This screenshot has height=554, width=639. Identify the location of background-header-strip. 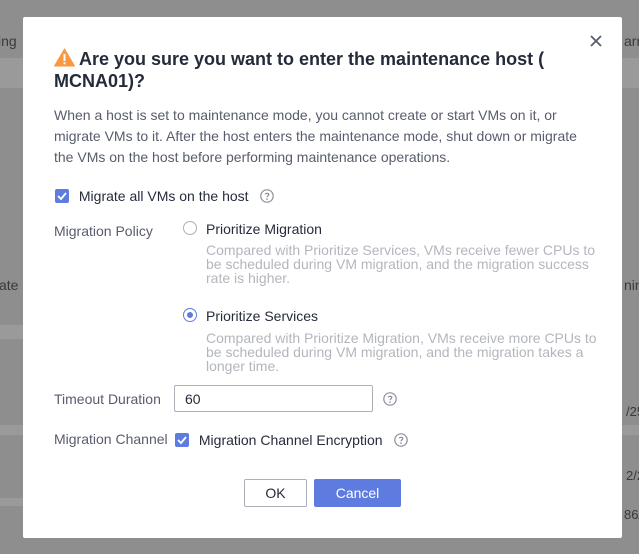
(11, 73).